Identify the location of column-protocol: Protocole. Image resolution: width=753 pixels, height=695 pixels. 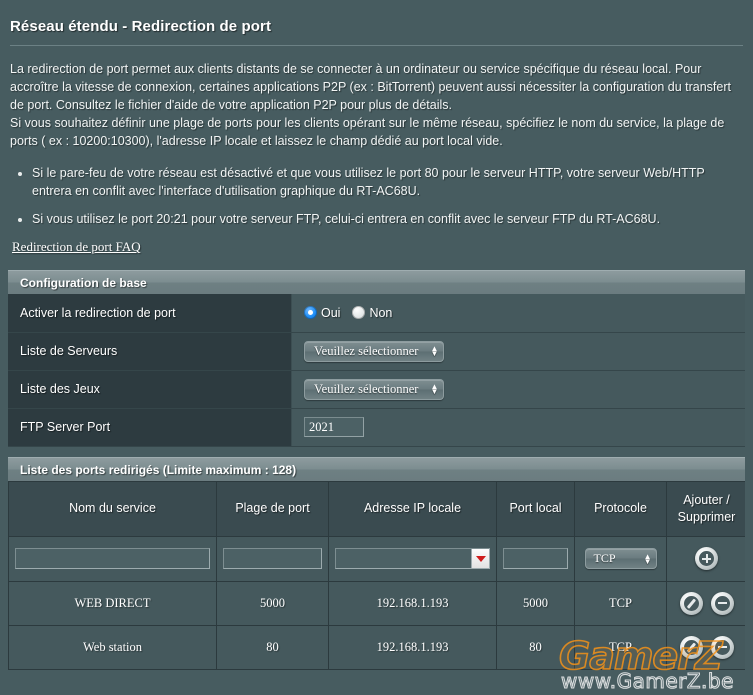
(620, 508).